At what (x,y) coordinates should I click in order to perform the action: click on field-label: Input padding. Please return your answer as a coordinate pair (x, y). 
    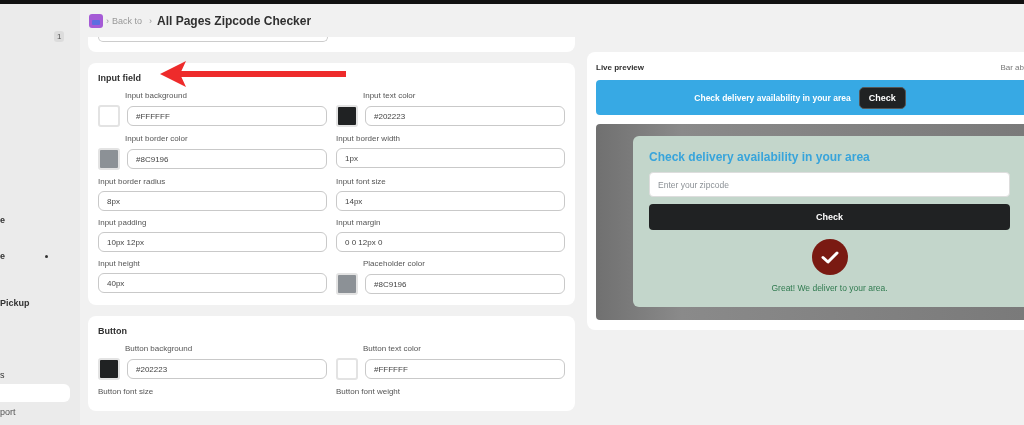
    Looking at the image, I should click on (123, 223).